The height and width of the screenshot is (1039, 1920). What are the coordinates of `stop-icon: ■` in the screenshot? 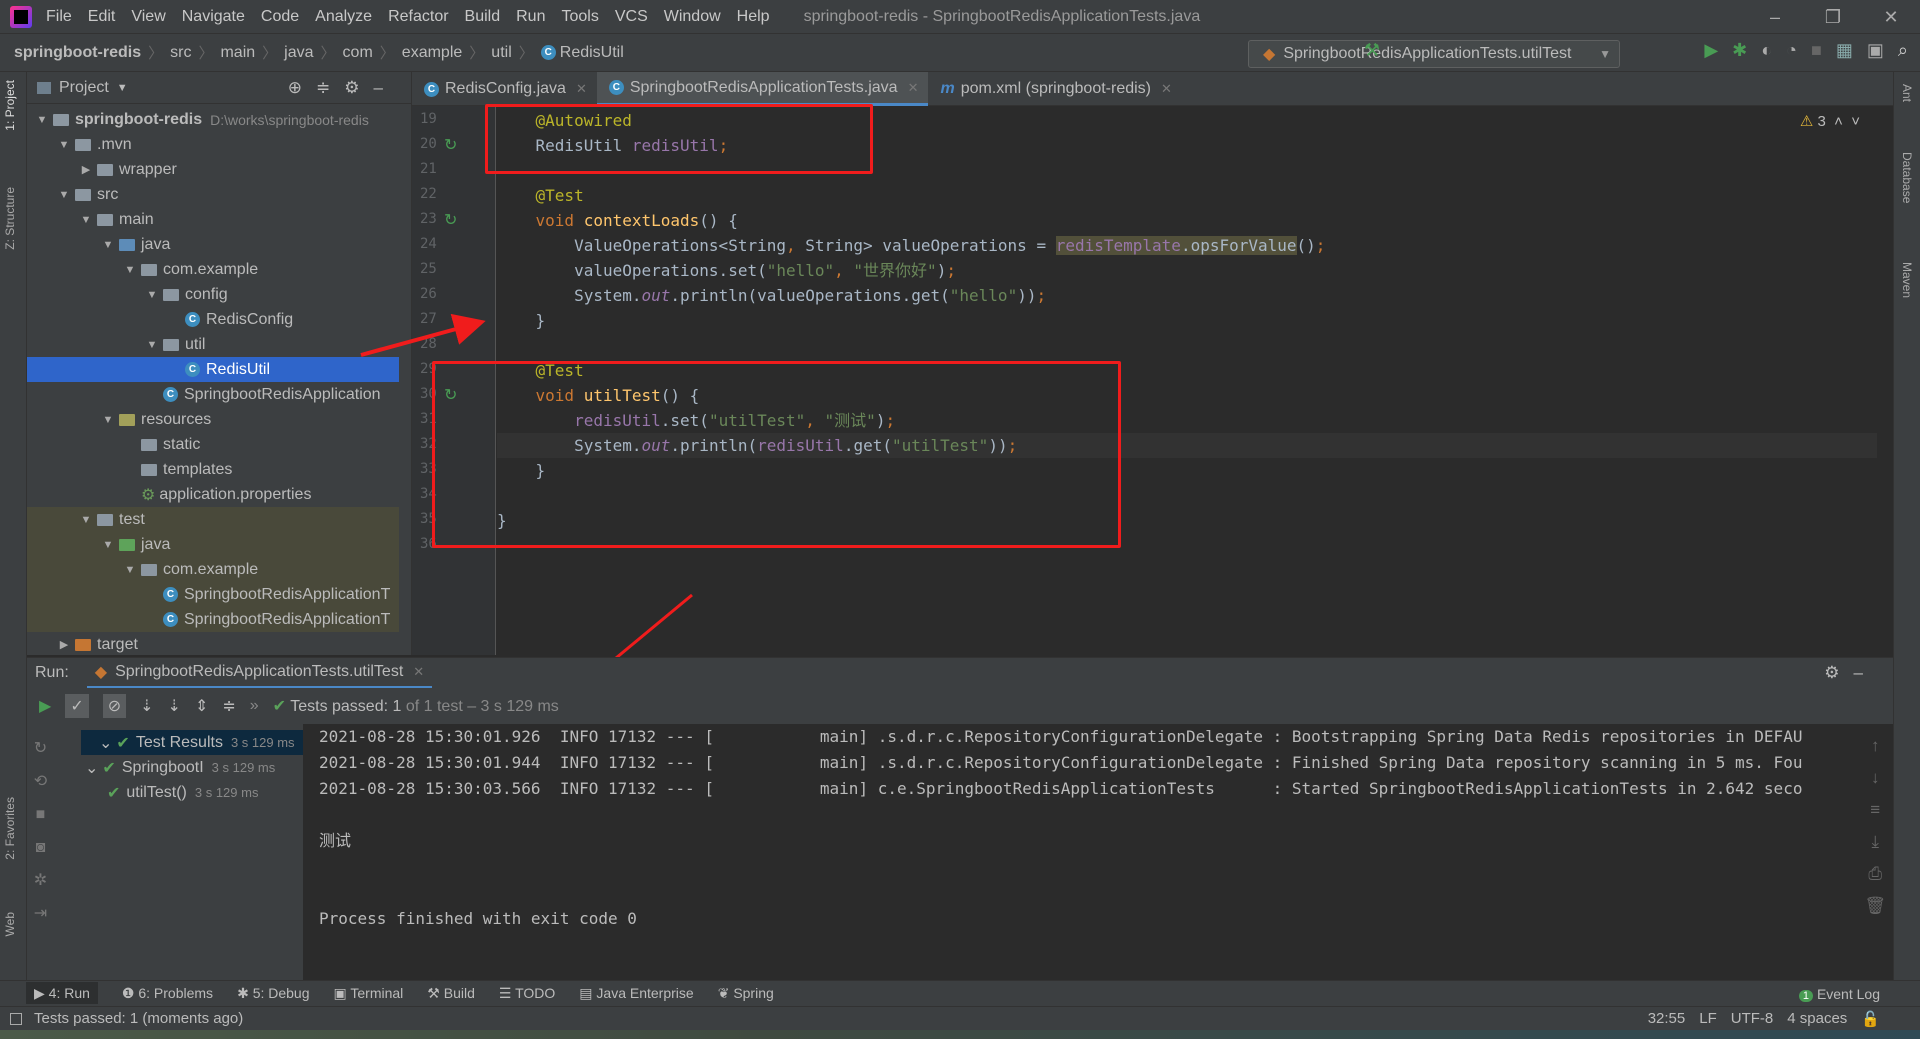 It's located at (40, 814).